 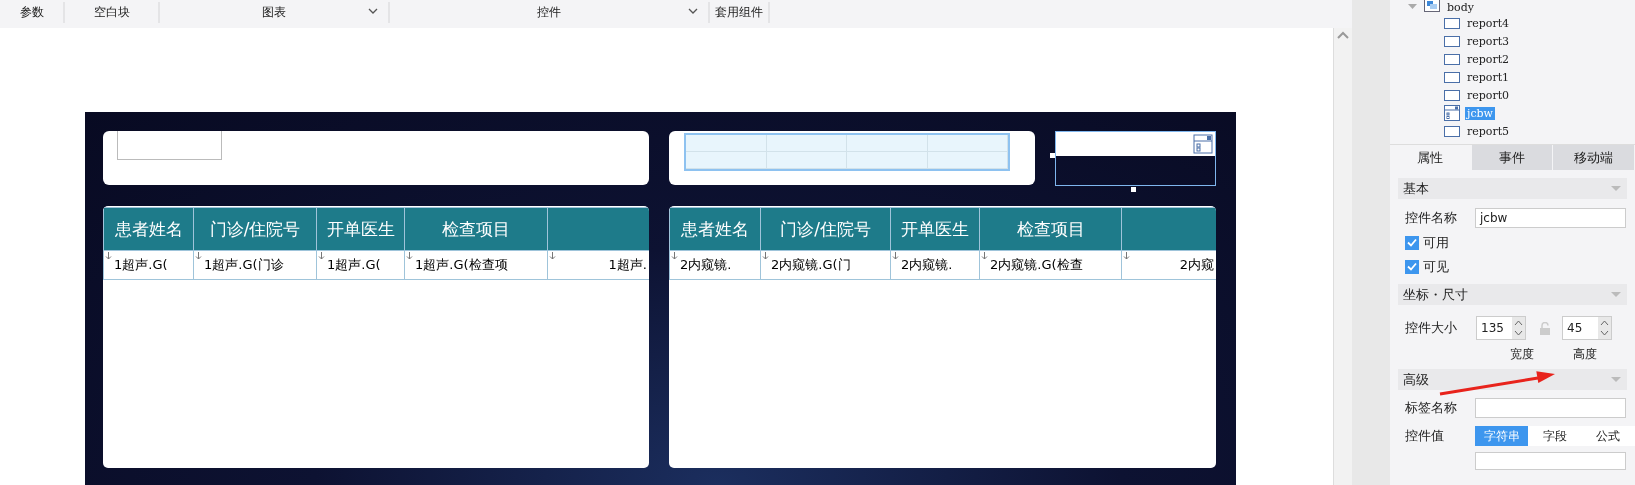 What do you see at coordinates (1512, 188) in the screenshot?
I see `section-header: 基本` at bounding box center [1512, 188].